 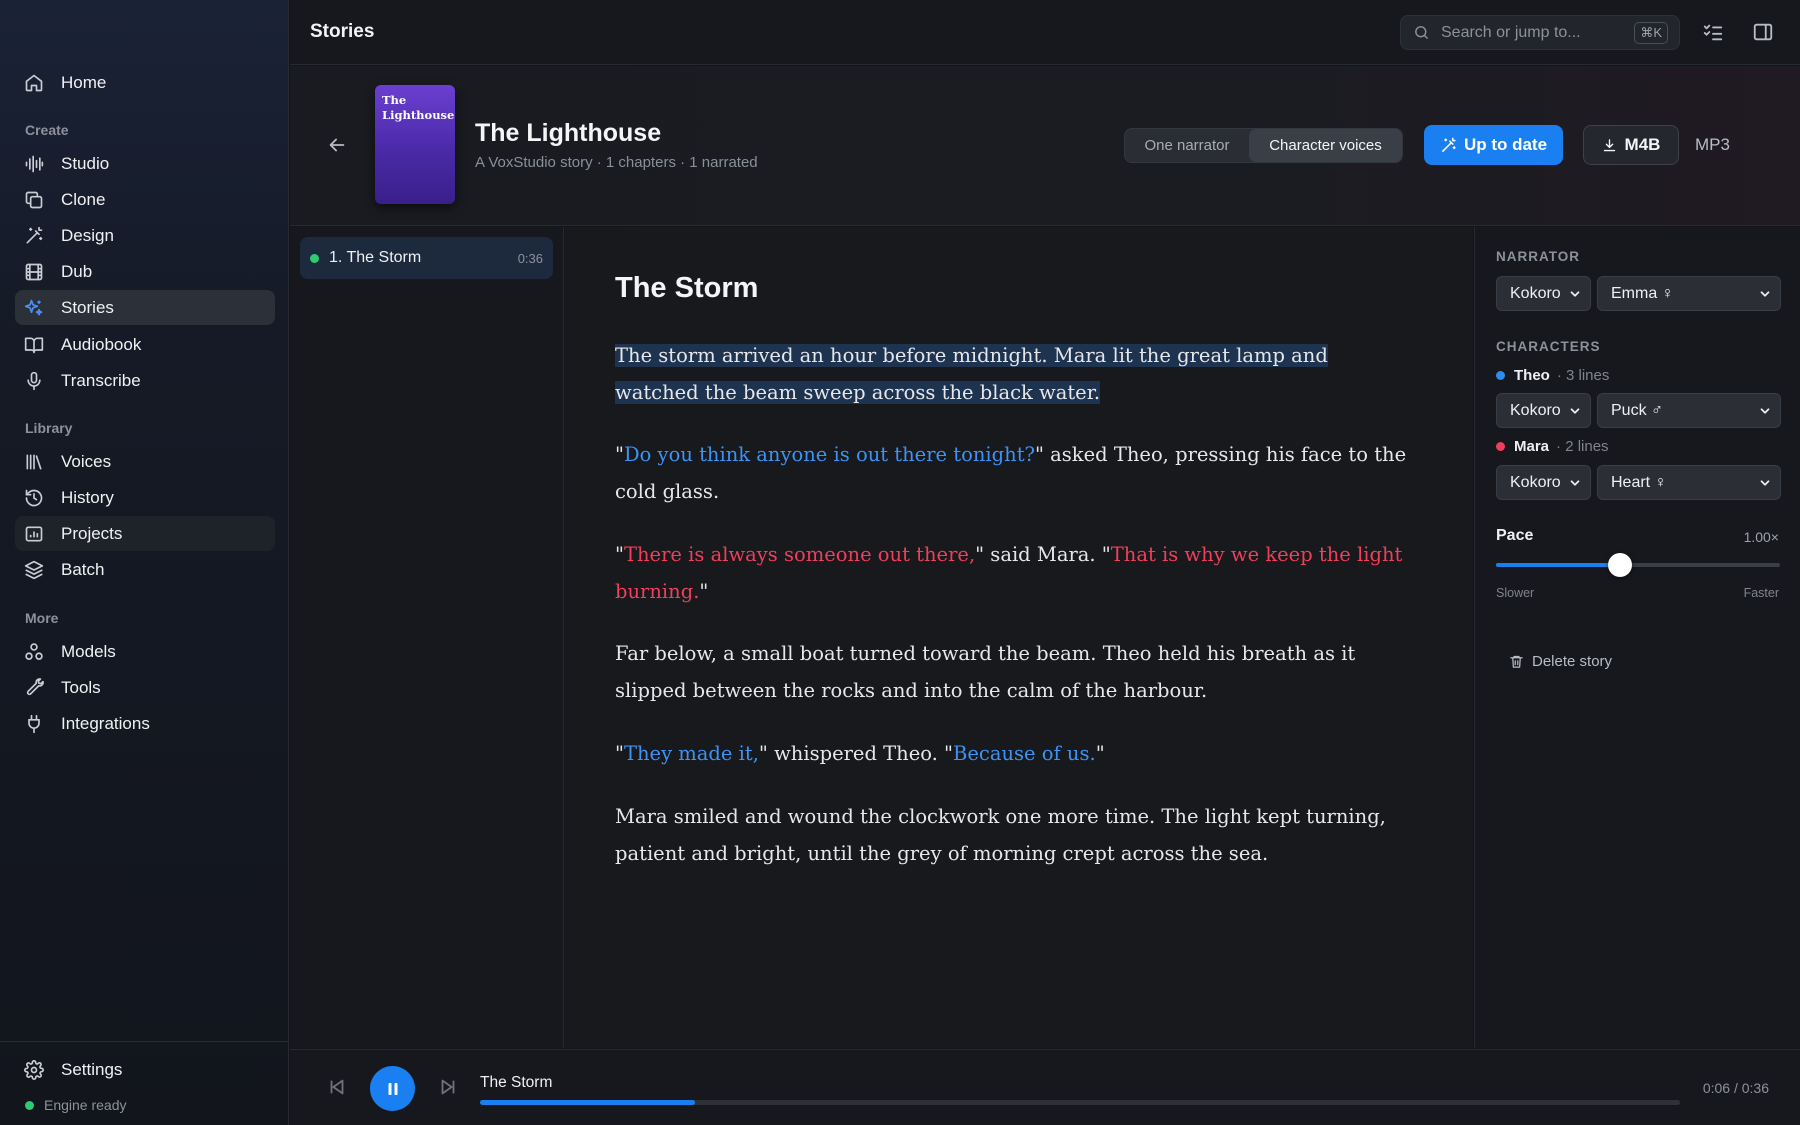 What do you see at coordinates (1713, 32) in the screenshot?
I see `checklist-icon` at bounding box center [1713, 32].